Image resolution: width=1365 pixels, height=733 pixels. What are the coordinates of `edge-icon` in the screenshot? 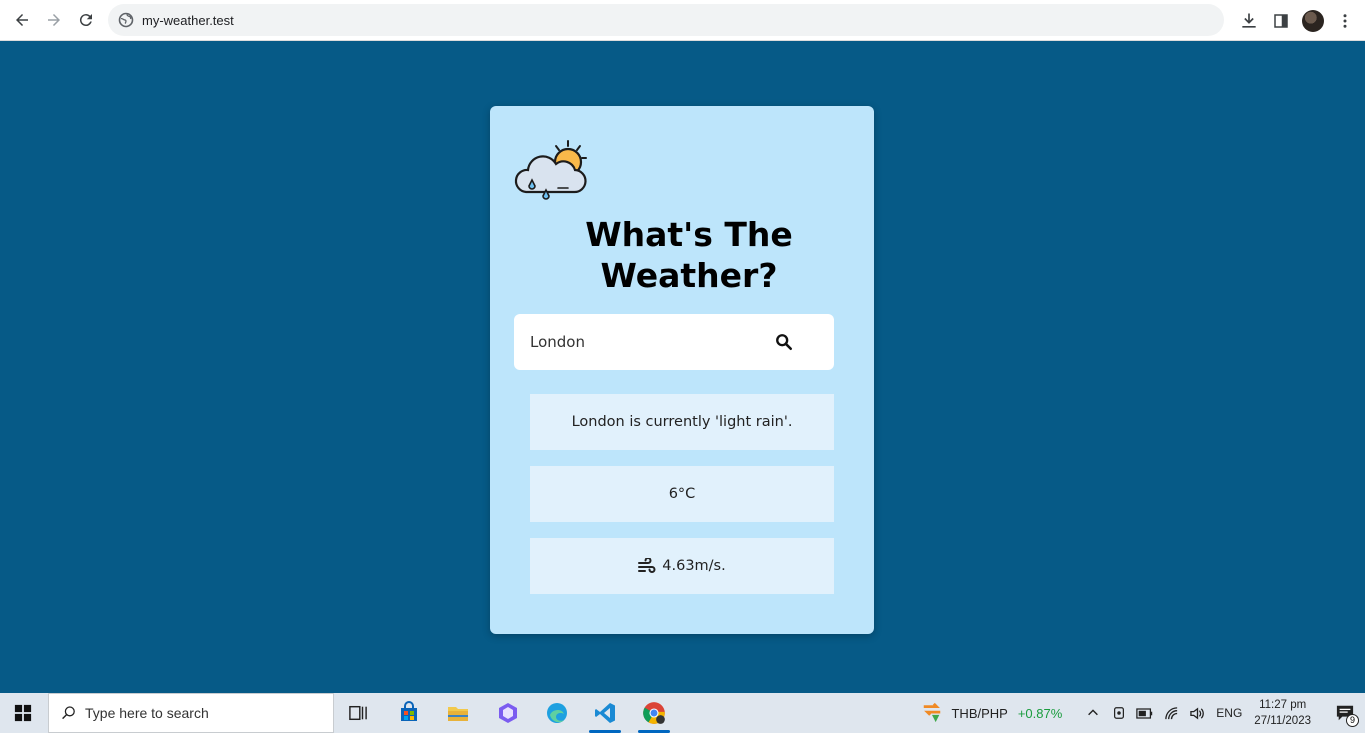 It's located at (557, 713).